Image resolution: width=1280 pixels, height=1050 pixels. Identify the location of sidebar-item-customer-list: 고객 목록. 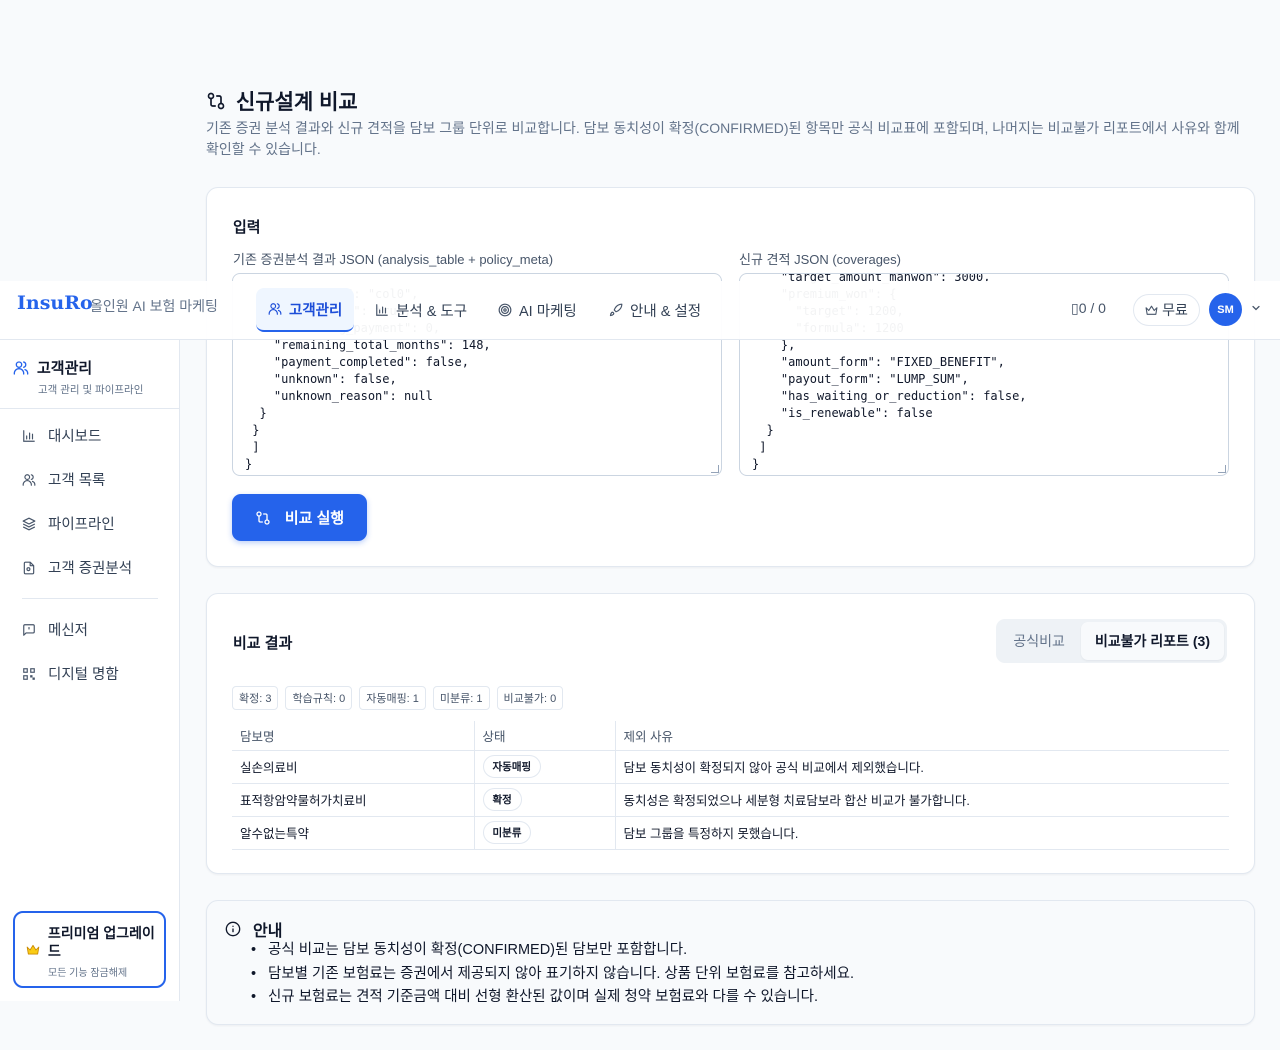
(63, 479).